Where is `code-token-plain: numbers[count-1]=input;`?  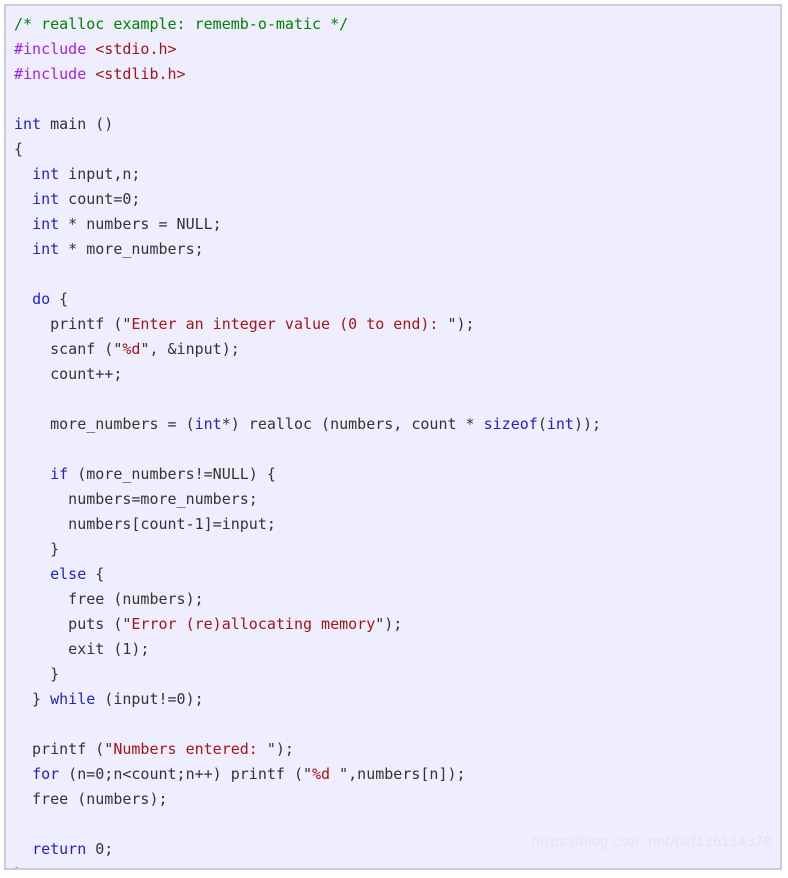 code-token-plain: numbers[count-1]=input; is located at coordinates (145, 524).